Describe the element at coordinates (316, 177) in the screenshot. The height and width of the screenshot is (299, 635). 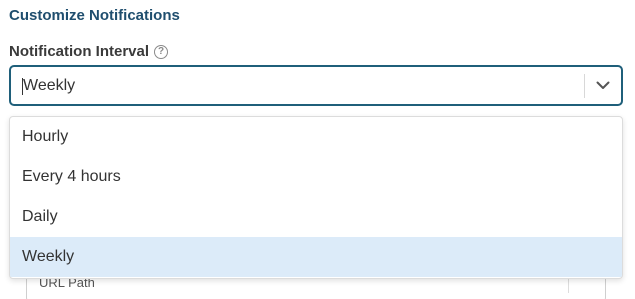
I see `option-every-4-hours: Every 4 hours` at that location.